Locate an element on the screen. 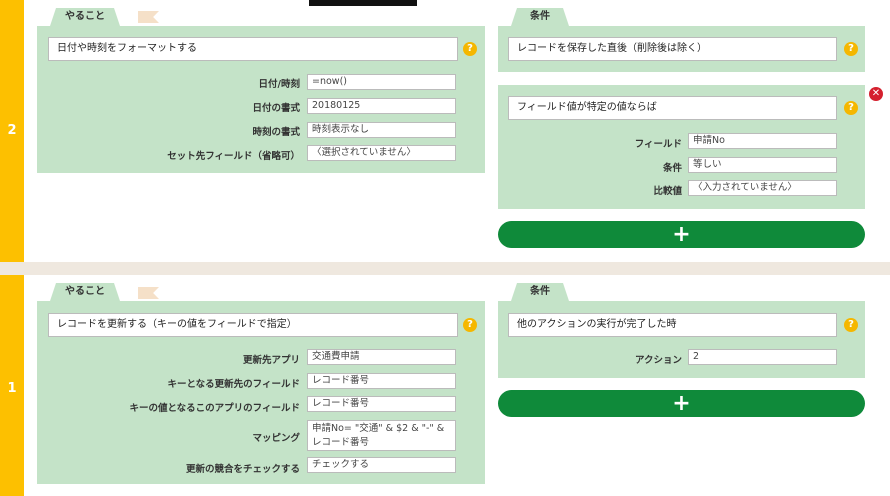  step-separator is located at coordinates (445, 268).